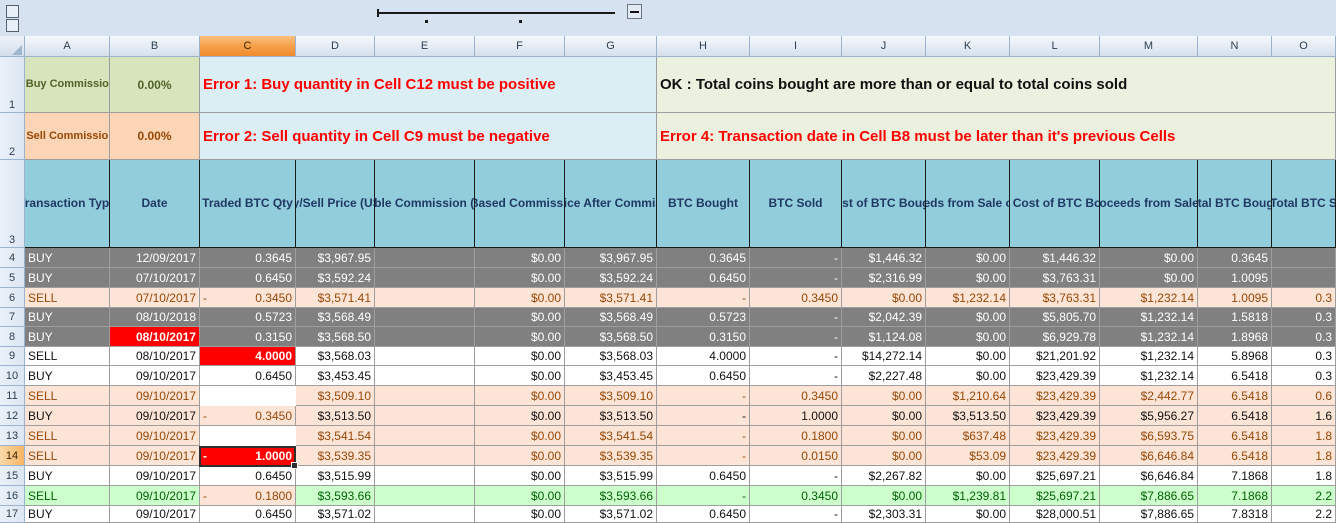 Image resolution: width=1336 pixels, height=523 pixels. I want to click on table-header-4: Buy/Sell Price (USD), so click(335, 204).